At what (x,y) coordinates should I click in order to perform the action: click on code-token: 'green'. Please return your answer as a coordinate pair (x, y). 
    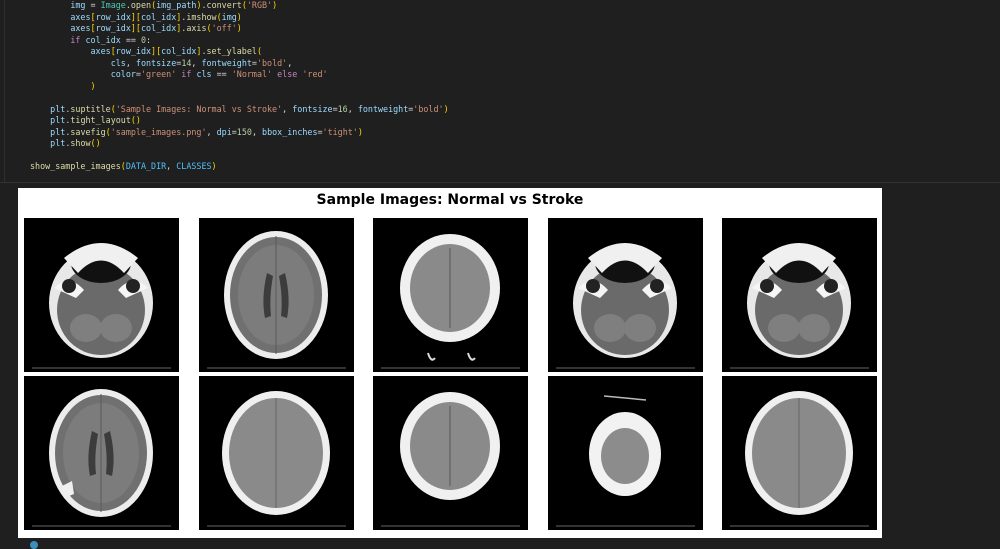
    Looking at the image, I should click on (158, 74).